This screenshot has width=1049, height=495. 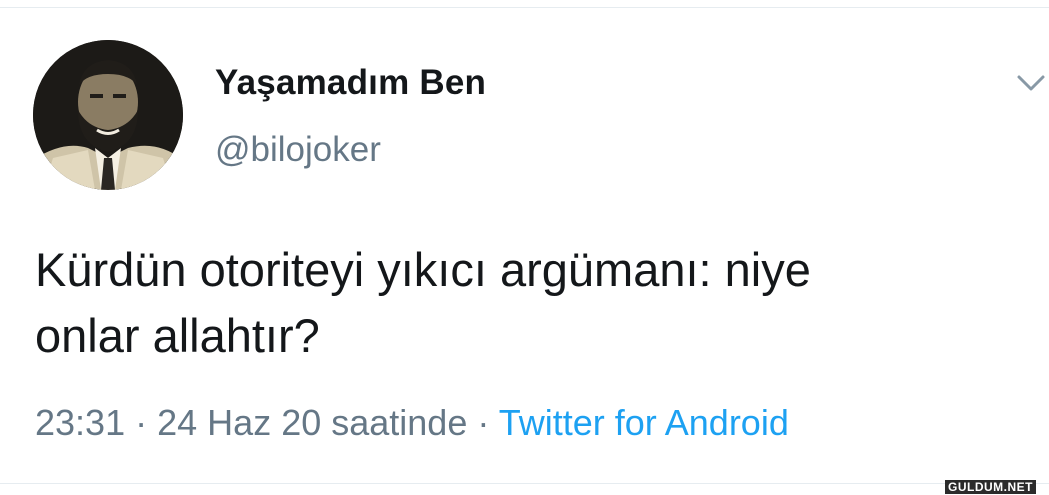 What do you see at coordinates (524, 483) in the screenshot?
I see `bottom-divider` at bounding box center [524, 483].